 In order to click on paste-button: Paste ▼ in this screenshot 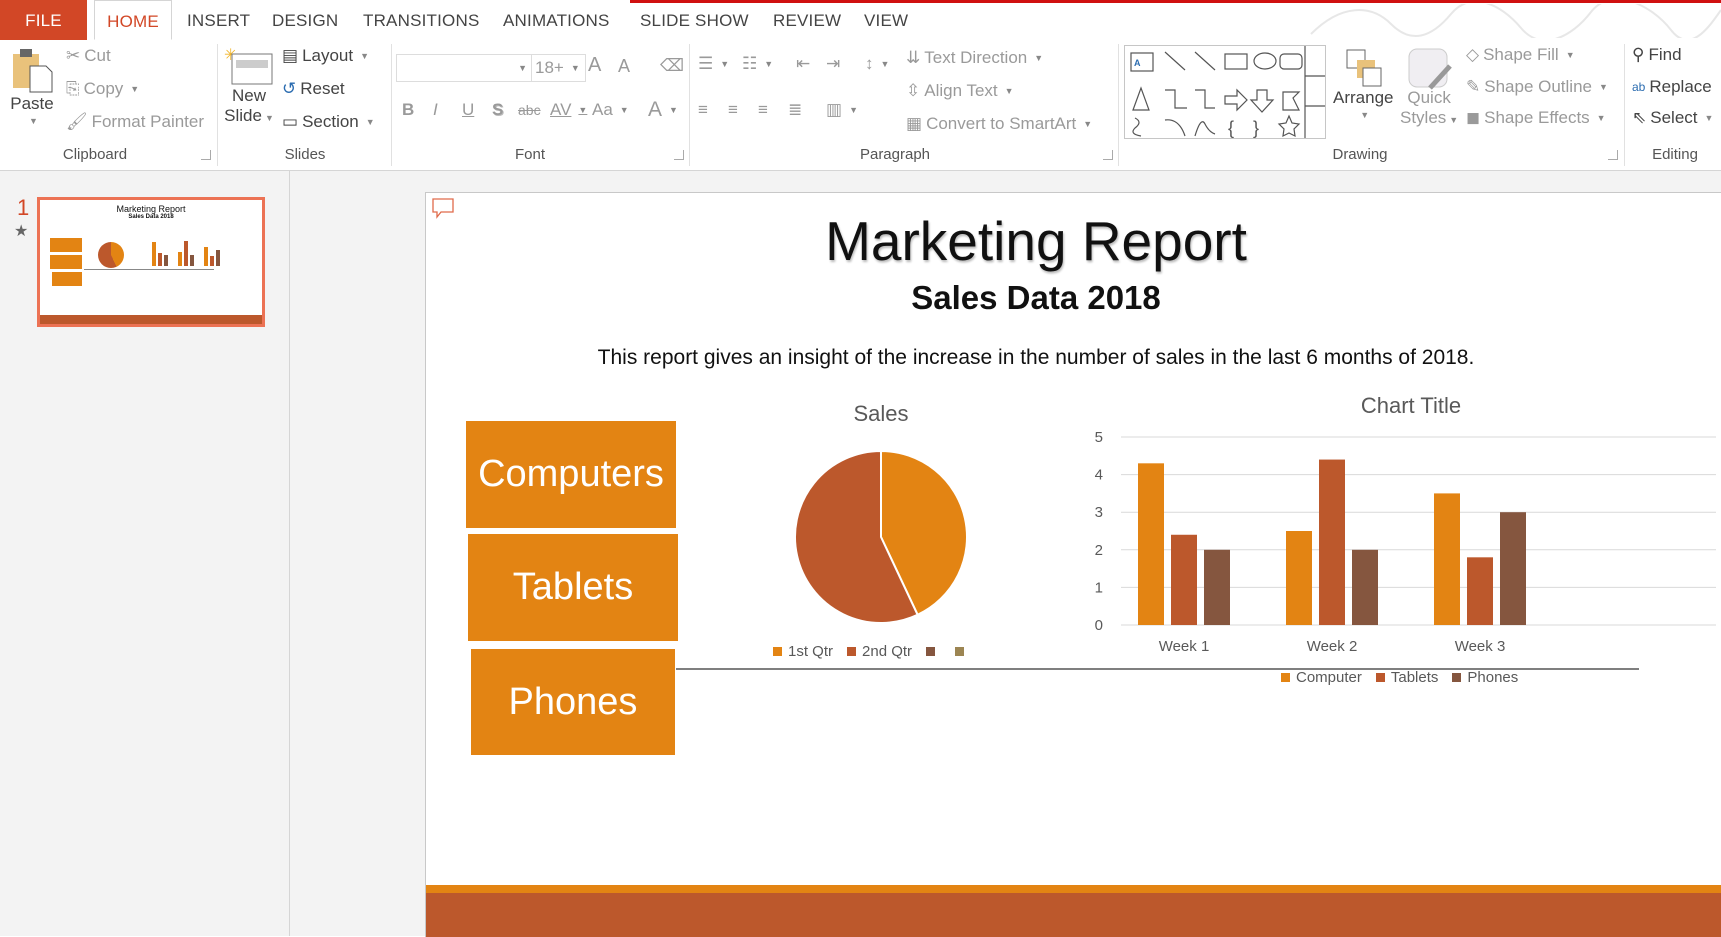, I will do `click(32, 86)`.